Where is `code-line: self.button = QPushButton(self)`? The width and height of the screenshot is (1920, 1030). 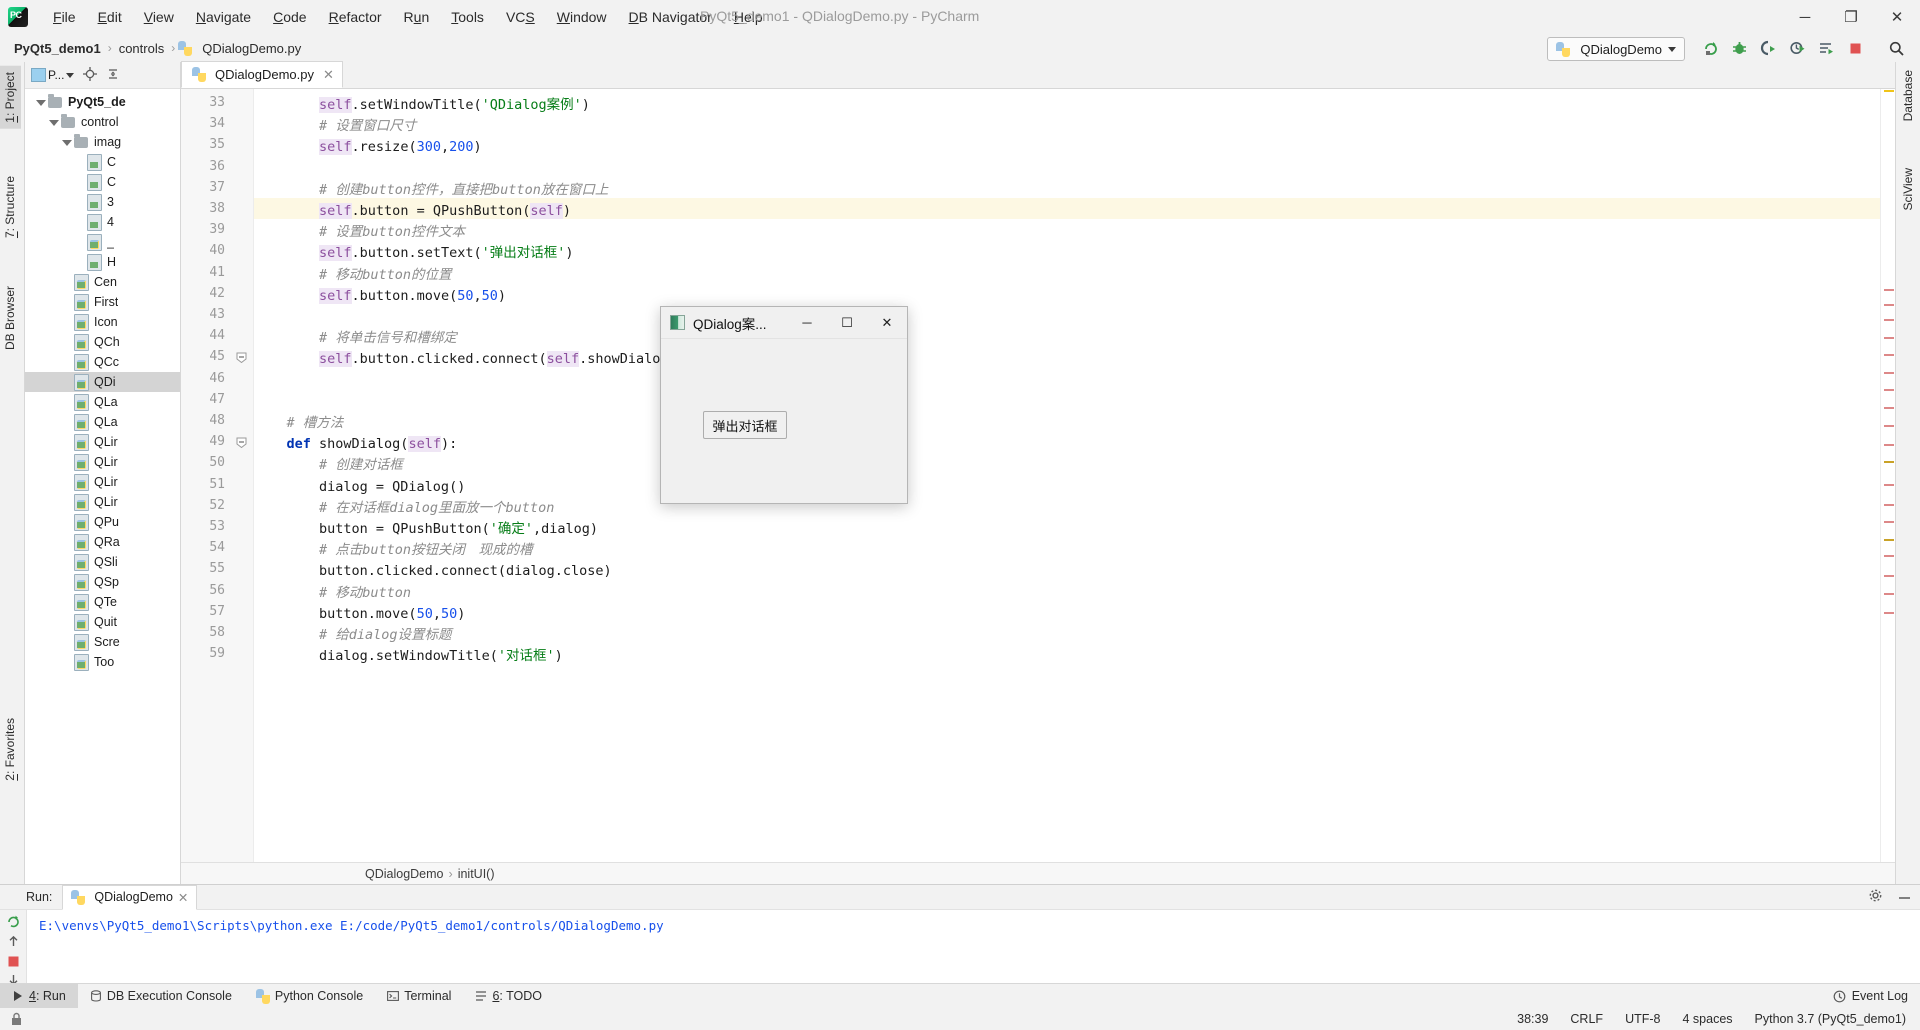 code-line: self.button = QPushButton(self) is located at coordinates (412, 211).